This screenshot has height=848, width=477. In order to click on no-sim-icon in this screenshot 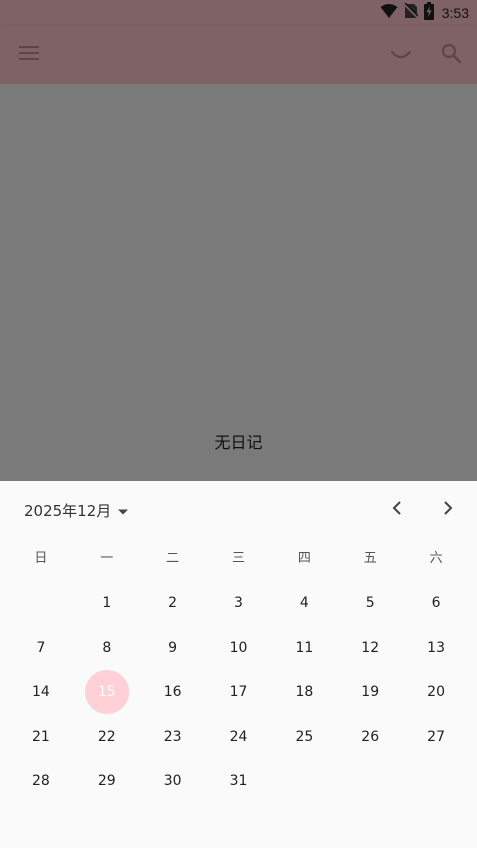, I will do `click(411, 12)`.